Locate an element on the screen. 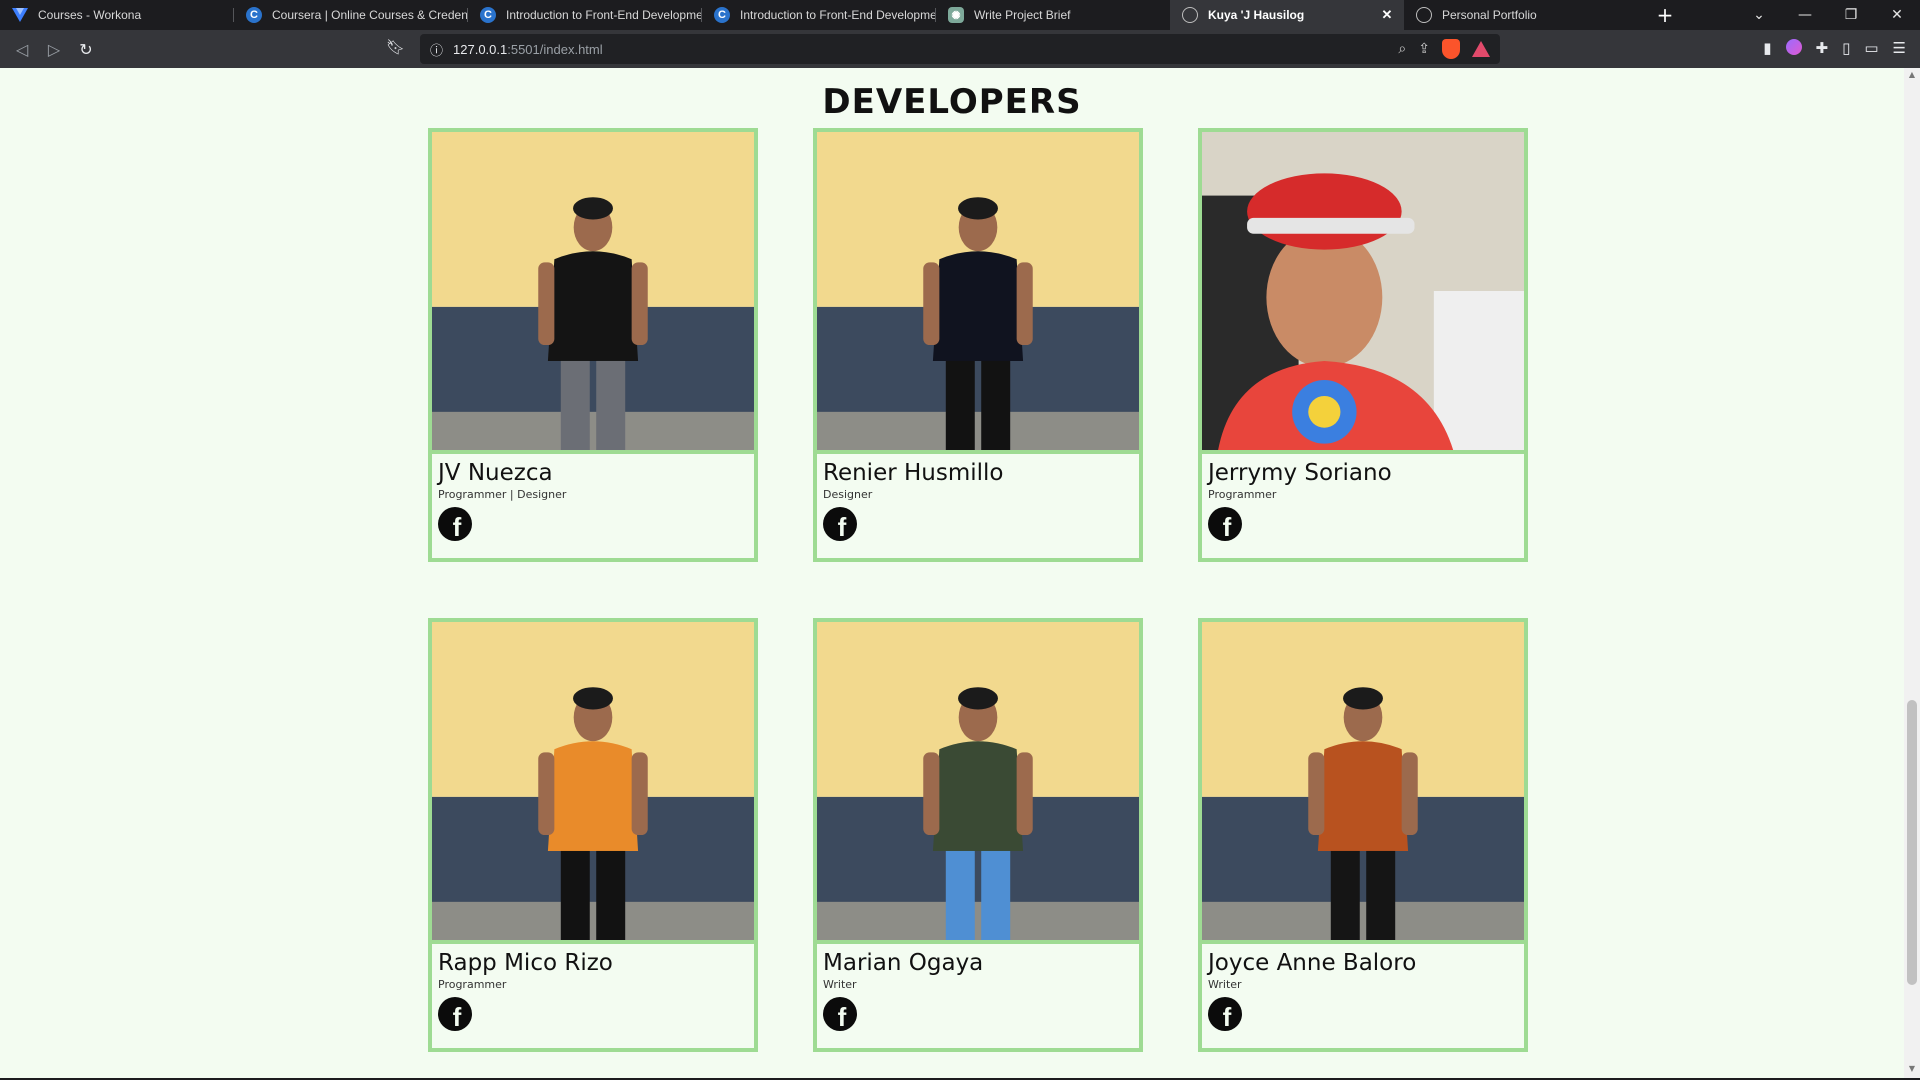 The image size is (1920, 1080). minimize-button: — is located at coordinates (1805, 15).